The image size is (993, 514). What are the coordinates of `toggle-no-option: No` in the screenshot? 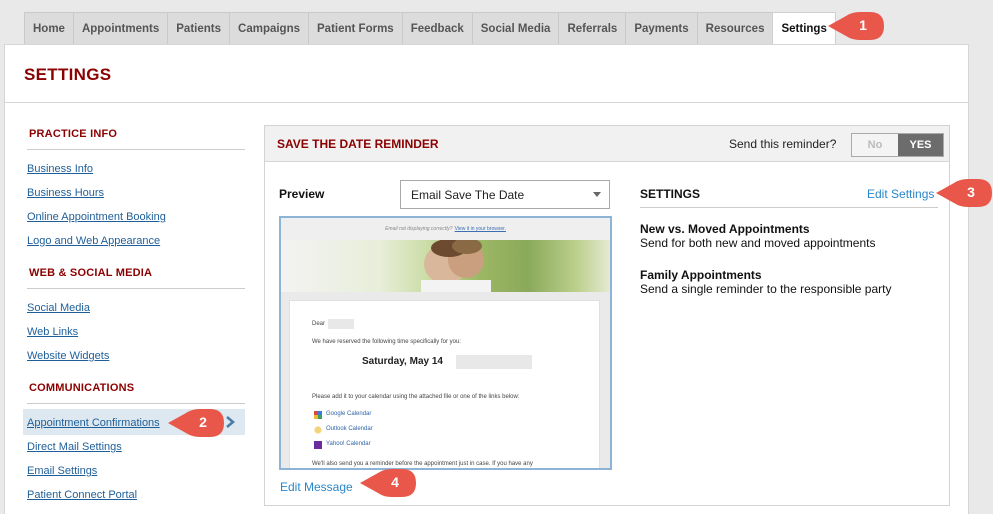 It's located at (875, 145).